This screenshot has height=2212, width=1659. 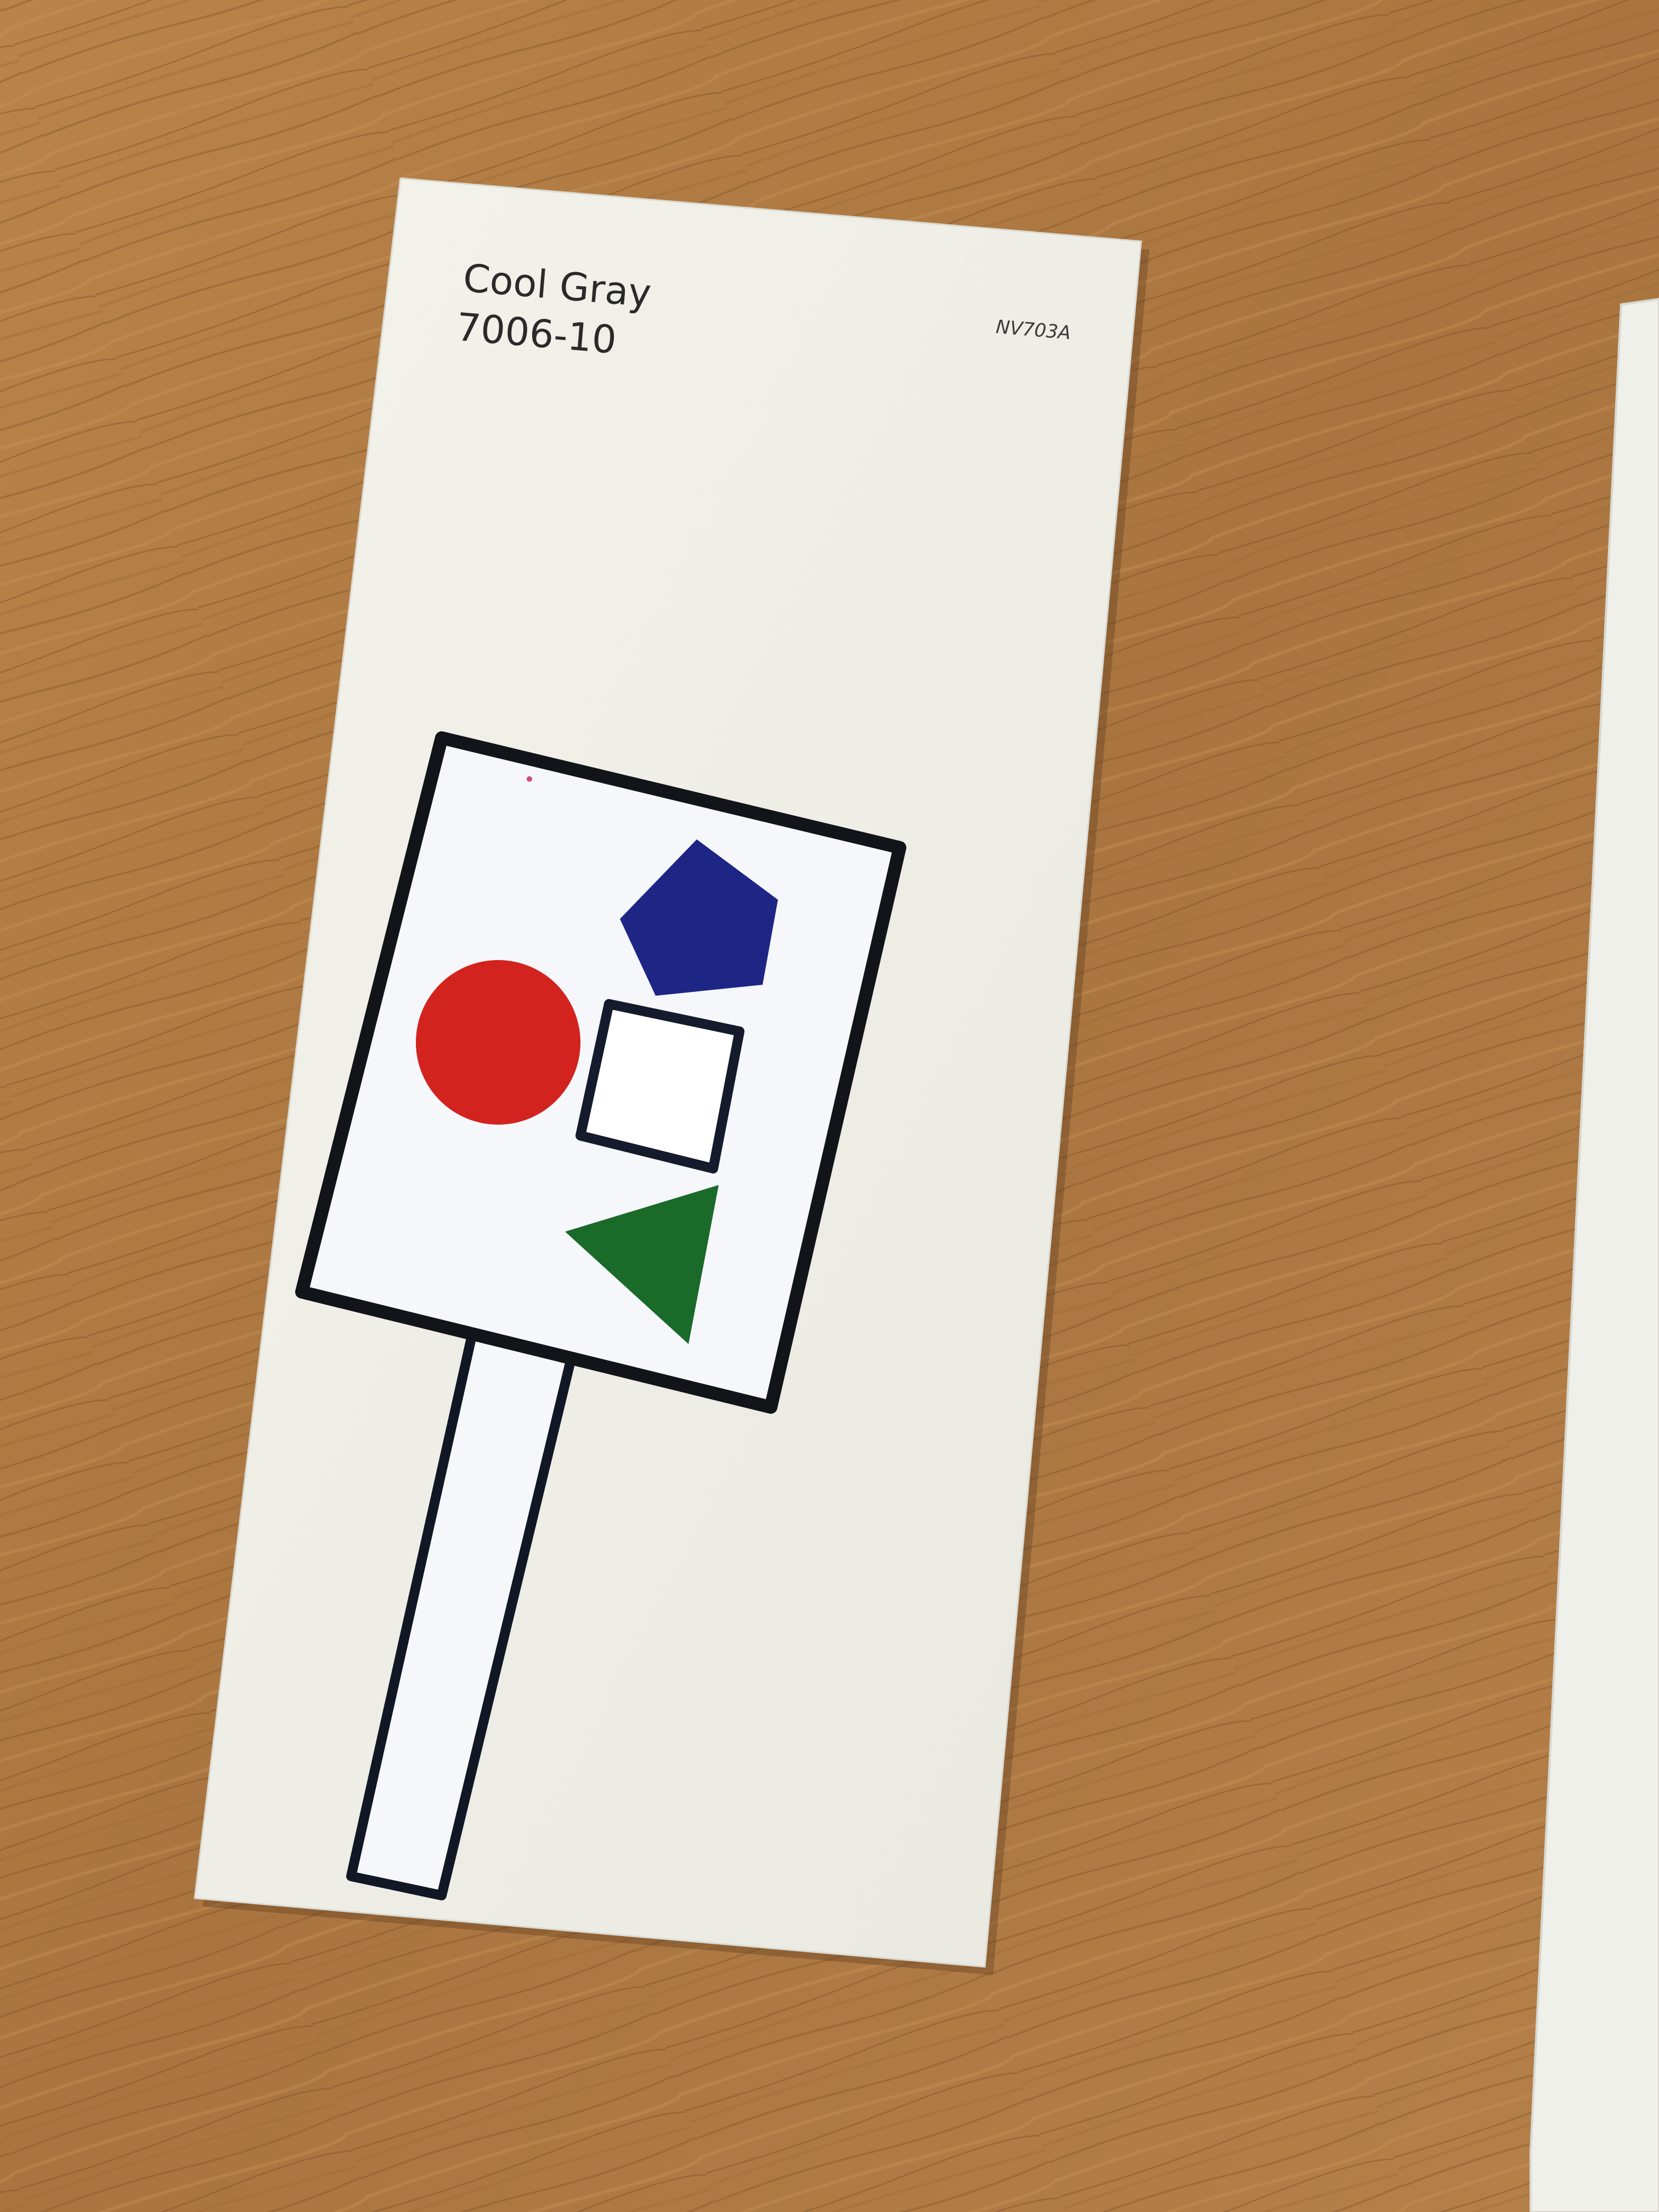 I want to click on print-mark, so click(x=529, y=779).